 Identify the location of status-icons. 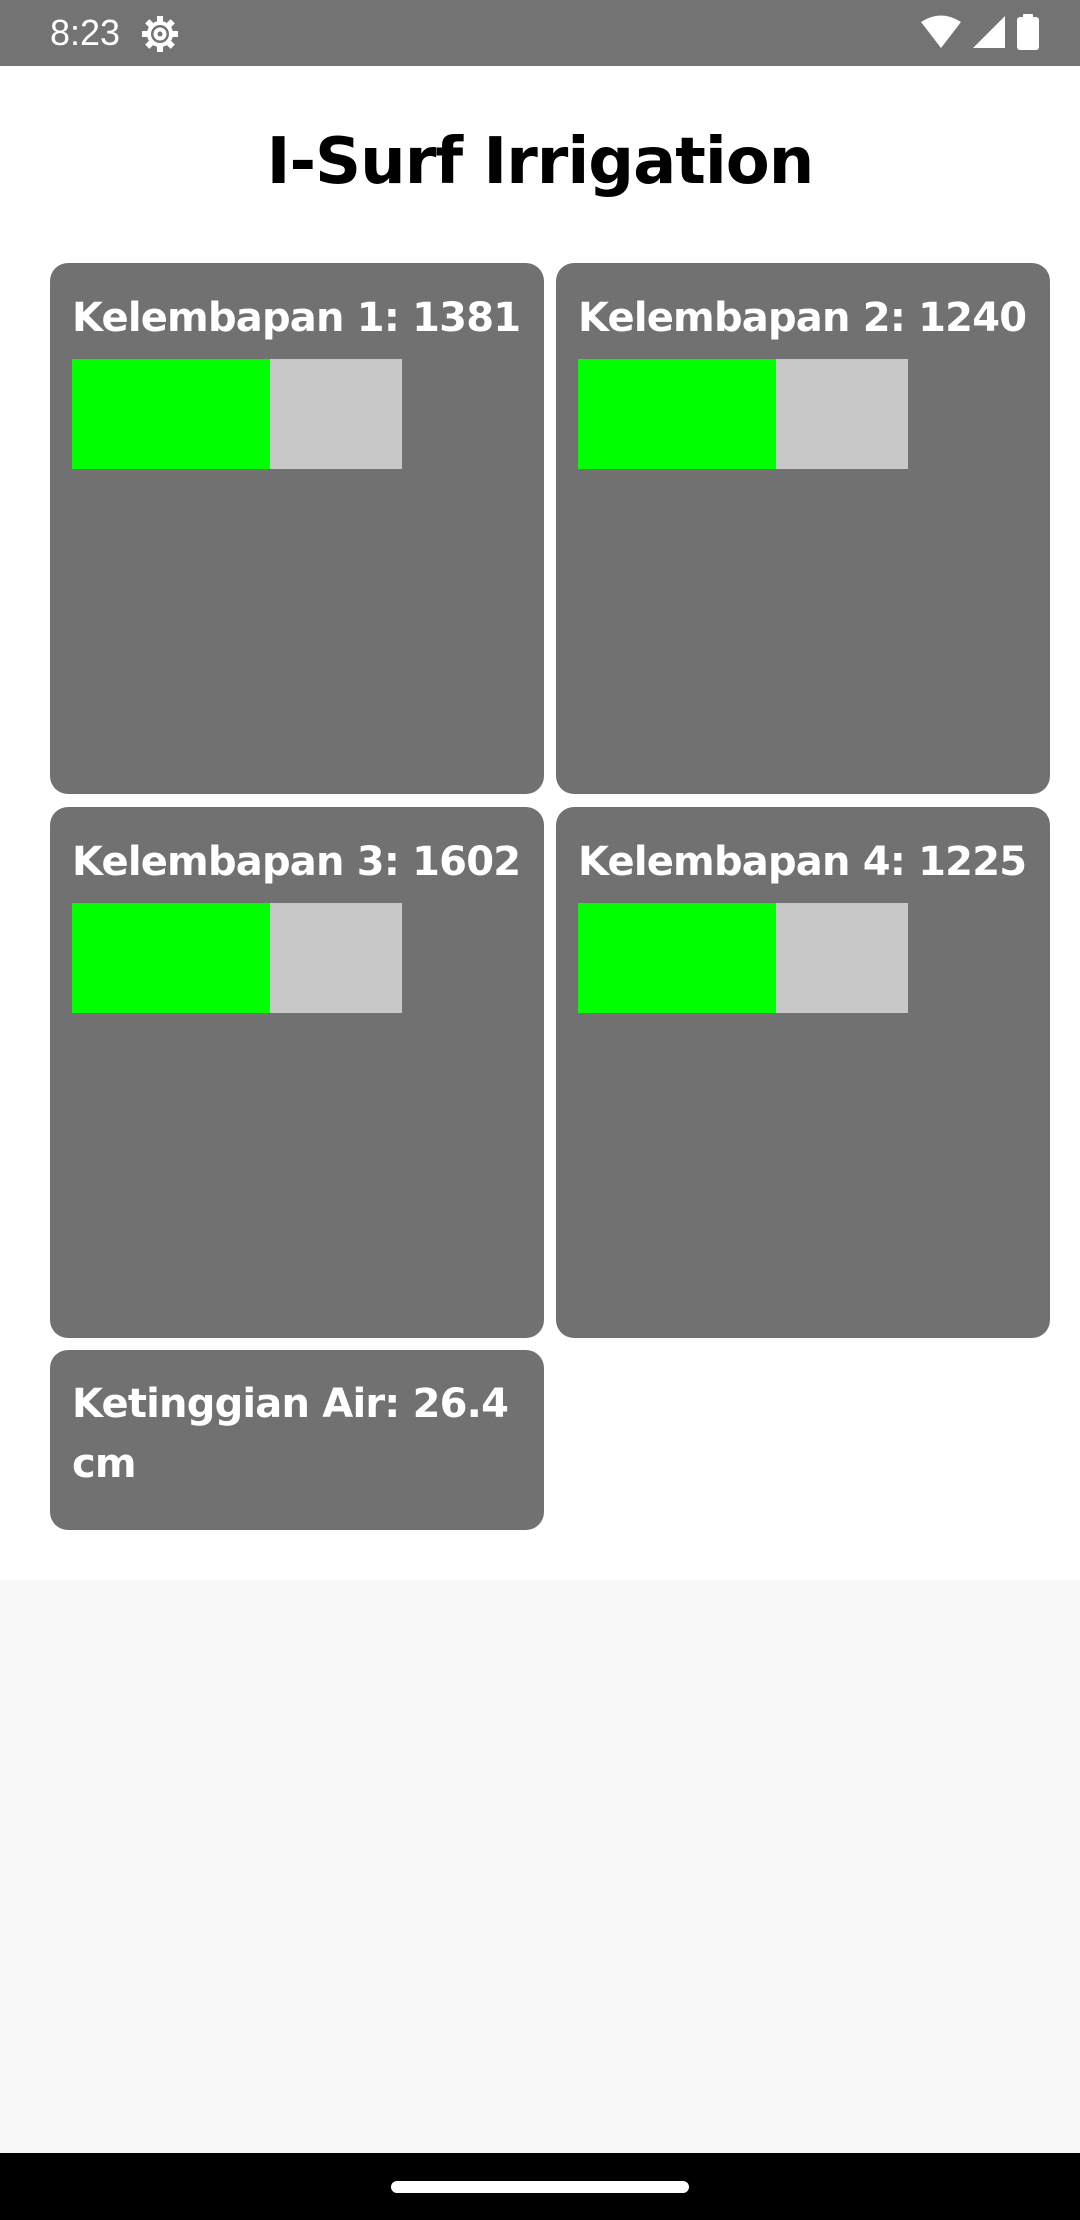
(980, 34).